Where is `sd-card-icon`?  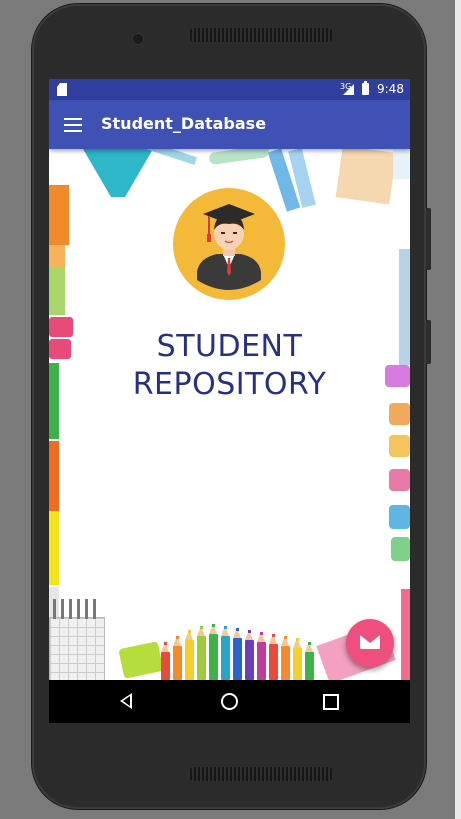
sd-card-icon is located at coordinates (62, 89).